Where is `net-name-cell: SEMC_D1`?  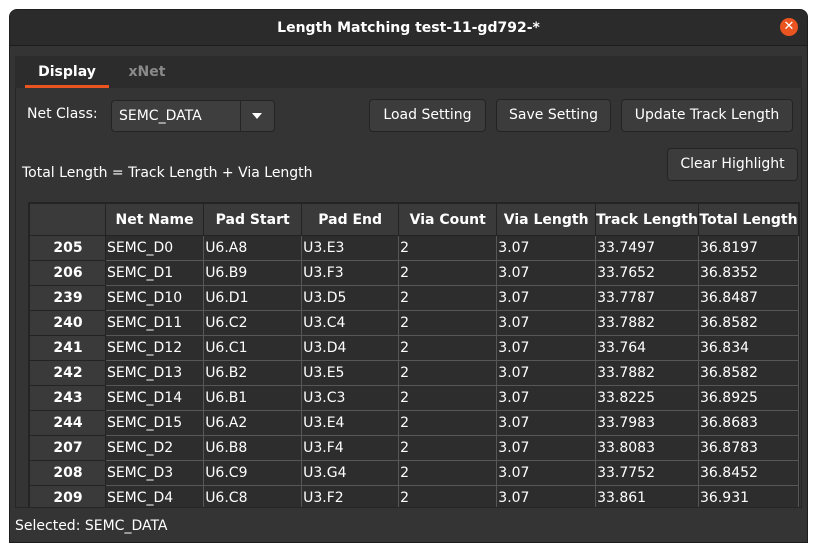 net-name-cell: SEMC_D1 is located at coordinates (154, 273).